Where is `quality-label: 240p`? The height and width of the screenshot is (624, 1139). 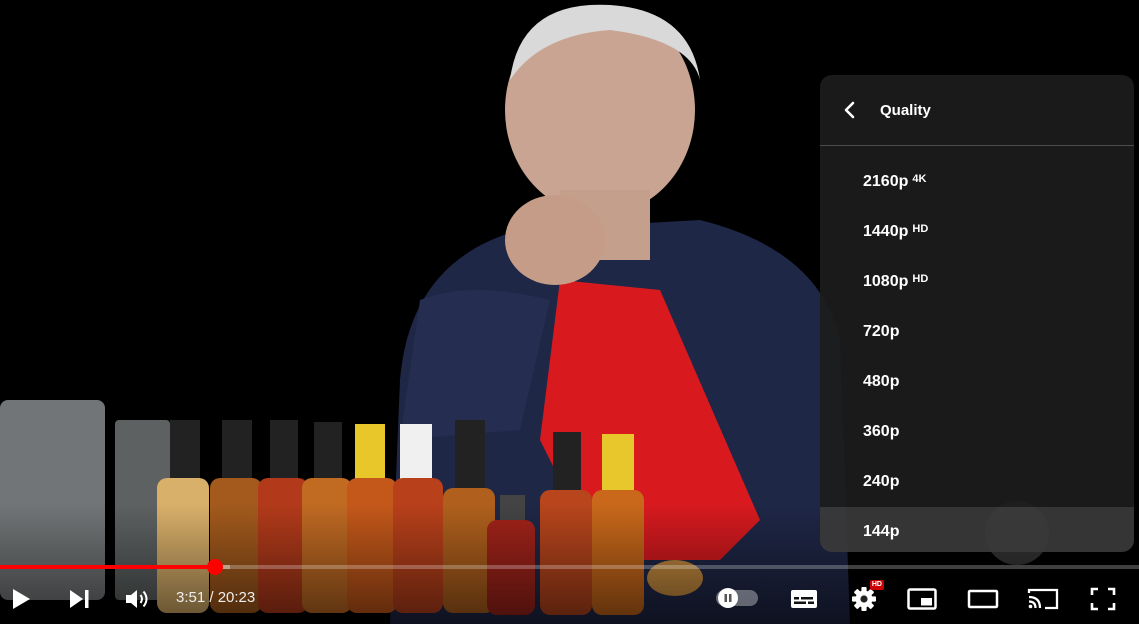 quality-label: 240p is located at coordinates (881, 481).